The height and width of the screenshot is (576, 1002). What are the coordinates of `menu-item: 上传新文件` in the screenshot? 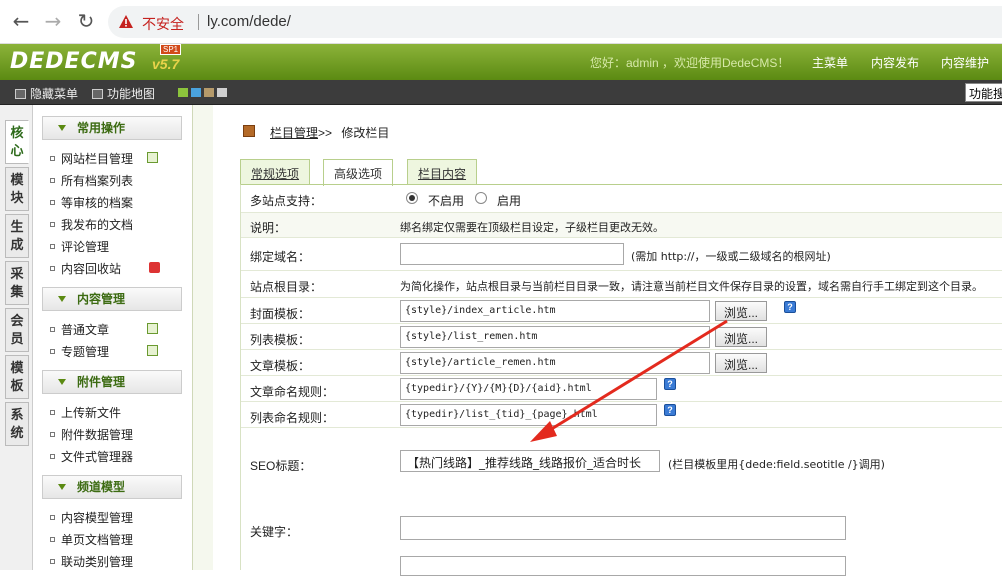 It's located at (85, 412).